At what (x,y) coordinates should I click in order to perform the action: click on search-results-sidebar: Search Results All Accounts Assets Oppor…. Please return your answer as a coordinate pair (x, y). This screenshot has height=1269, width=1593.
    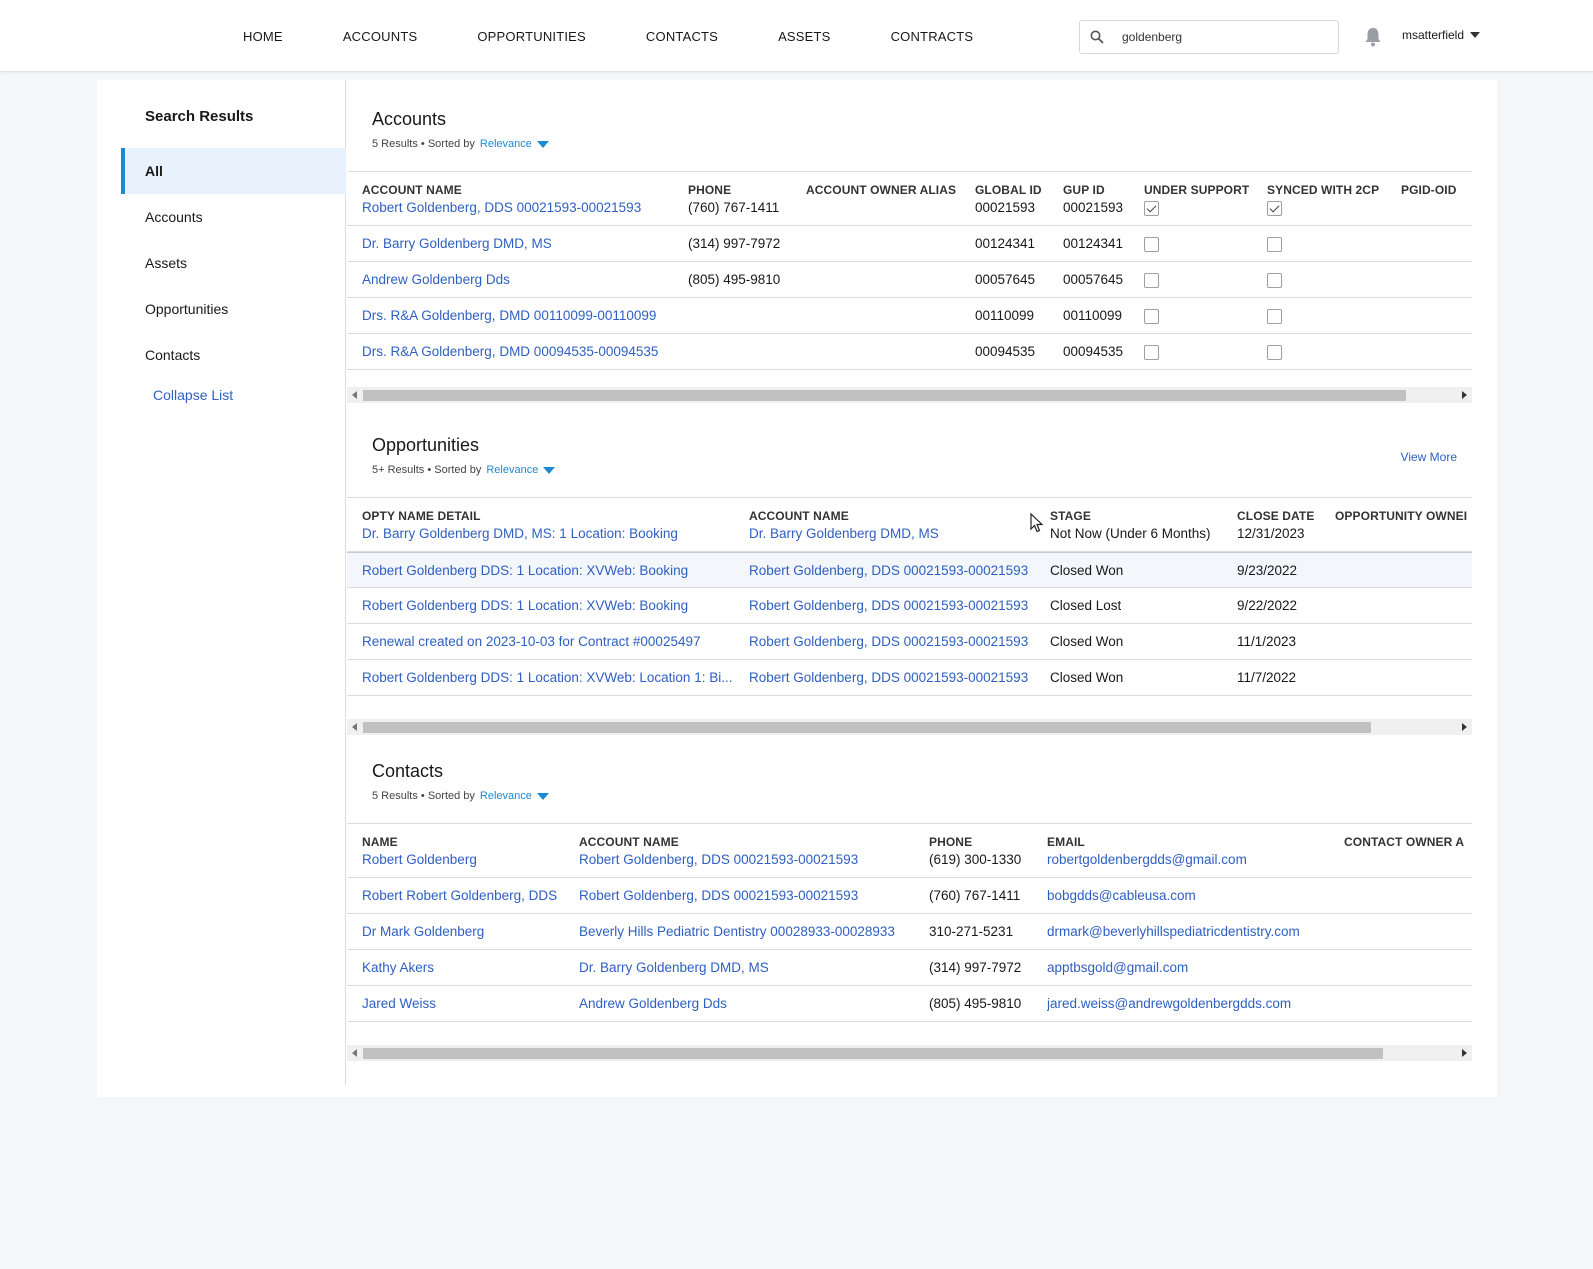
    Looking at the image, I should click on (221, 582).